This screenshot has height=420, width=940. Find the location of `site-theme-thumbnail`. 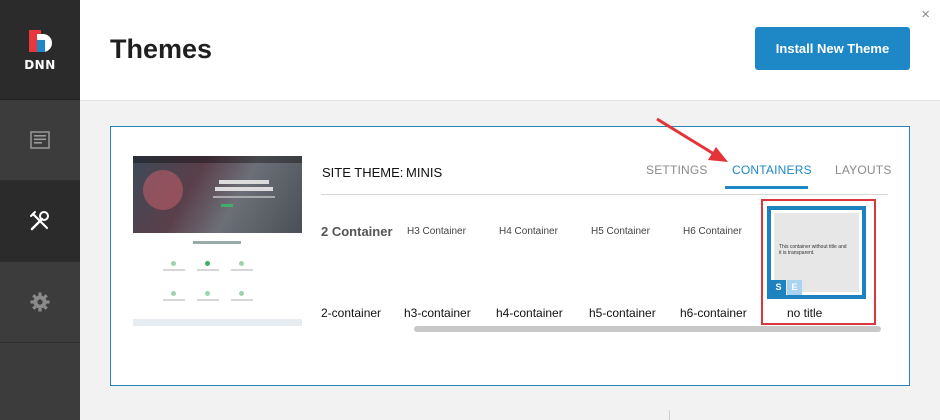

site-theme-thumbnail is located at coordinates (217, 241).